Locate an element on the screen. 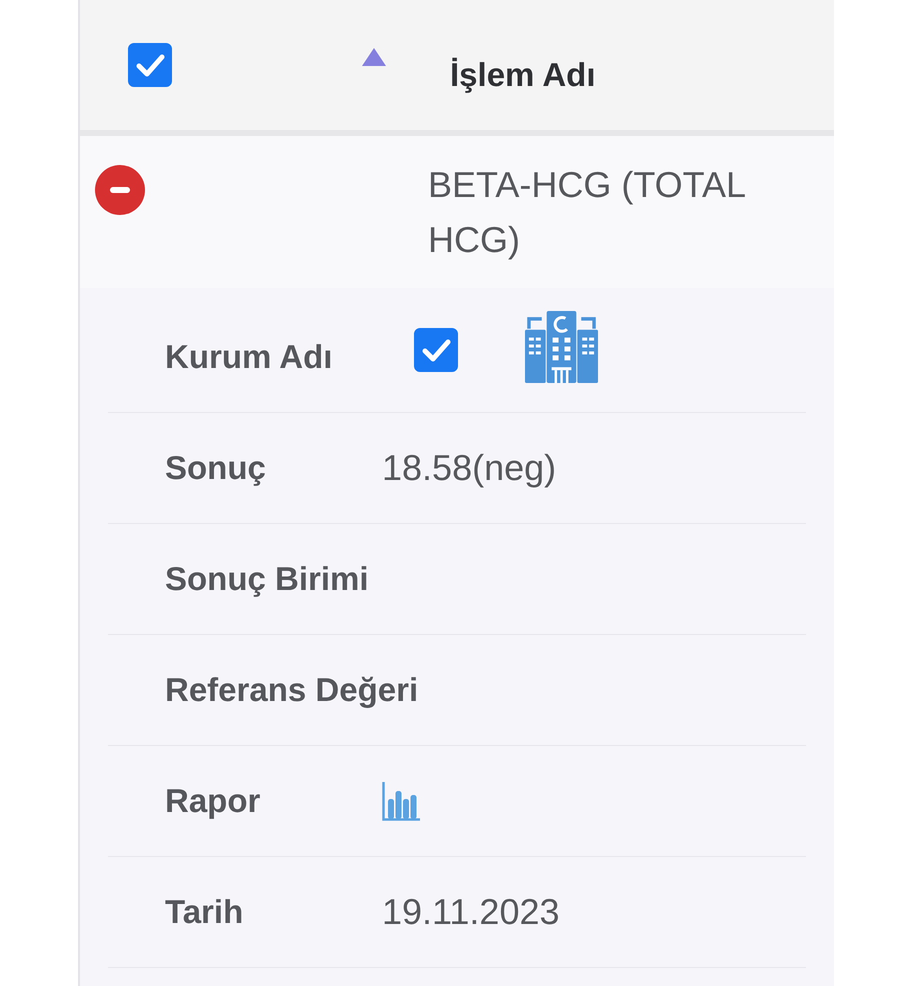 The height and width of the screenshot is (986, 905). field-label: Referans Değeri is located at coordinates (291, 690).